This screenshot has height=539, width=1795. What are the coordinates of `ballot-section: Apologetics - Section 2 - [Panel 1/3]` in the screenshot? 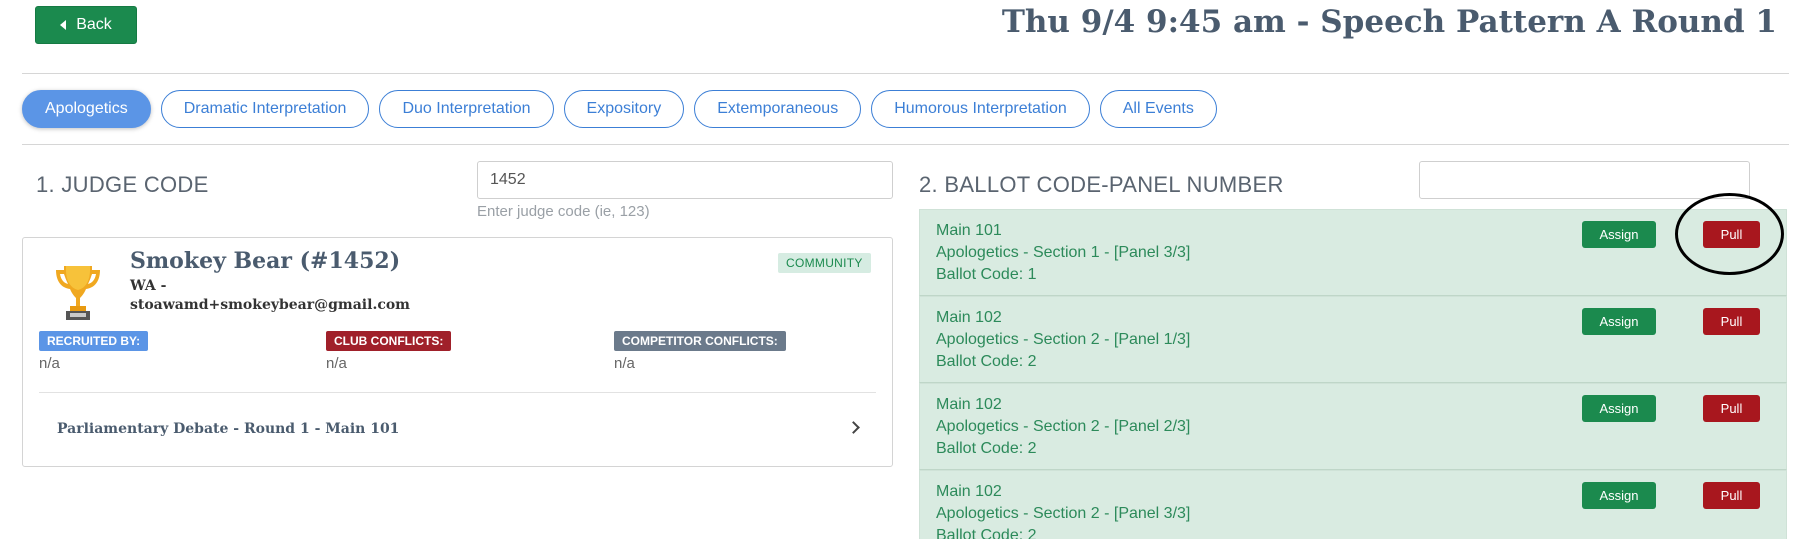 It's located at (1063, 339).